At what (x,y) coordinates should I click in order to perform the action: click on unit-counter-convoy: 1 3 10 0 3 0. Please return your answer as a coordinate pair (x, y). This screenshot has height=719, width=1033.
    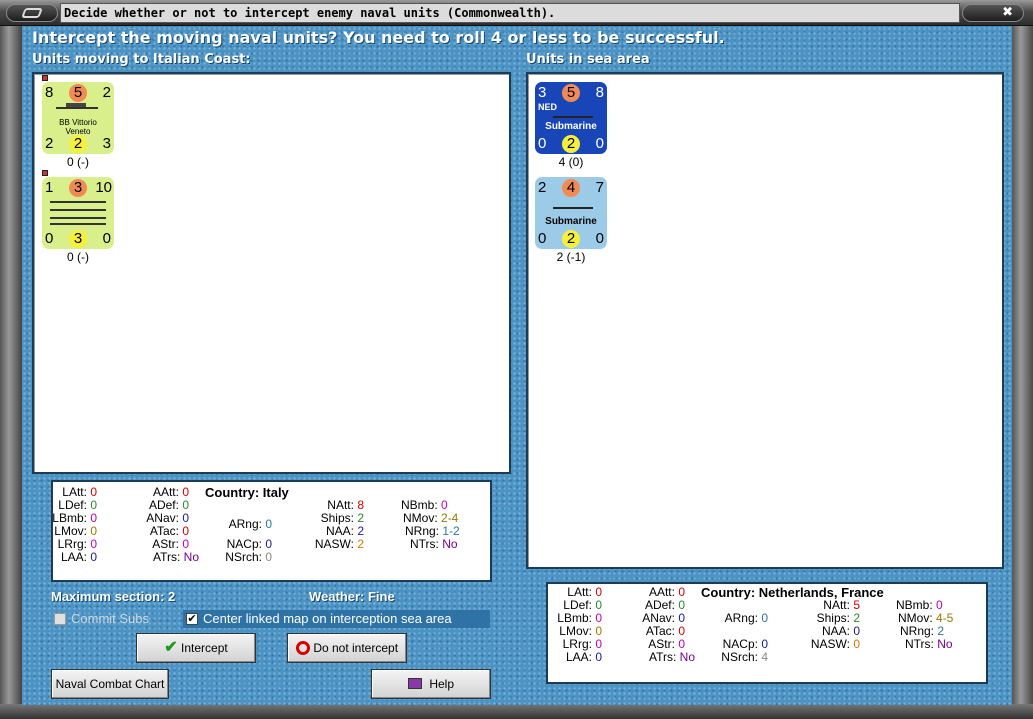
    Looking at the image, I should click on (78, 213).